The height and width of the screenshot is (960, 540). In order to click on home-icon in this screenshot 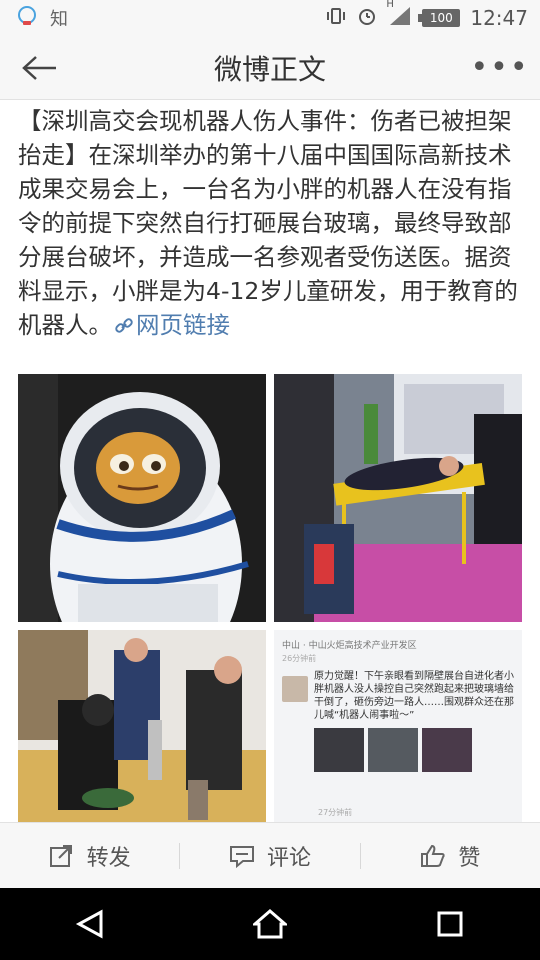, I will do `click(270, 924)`.